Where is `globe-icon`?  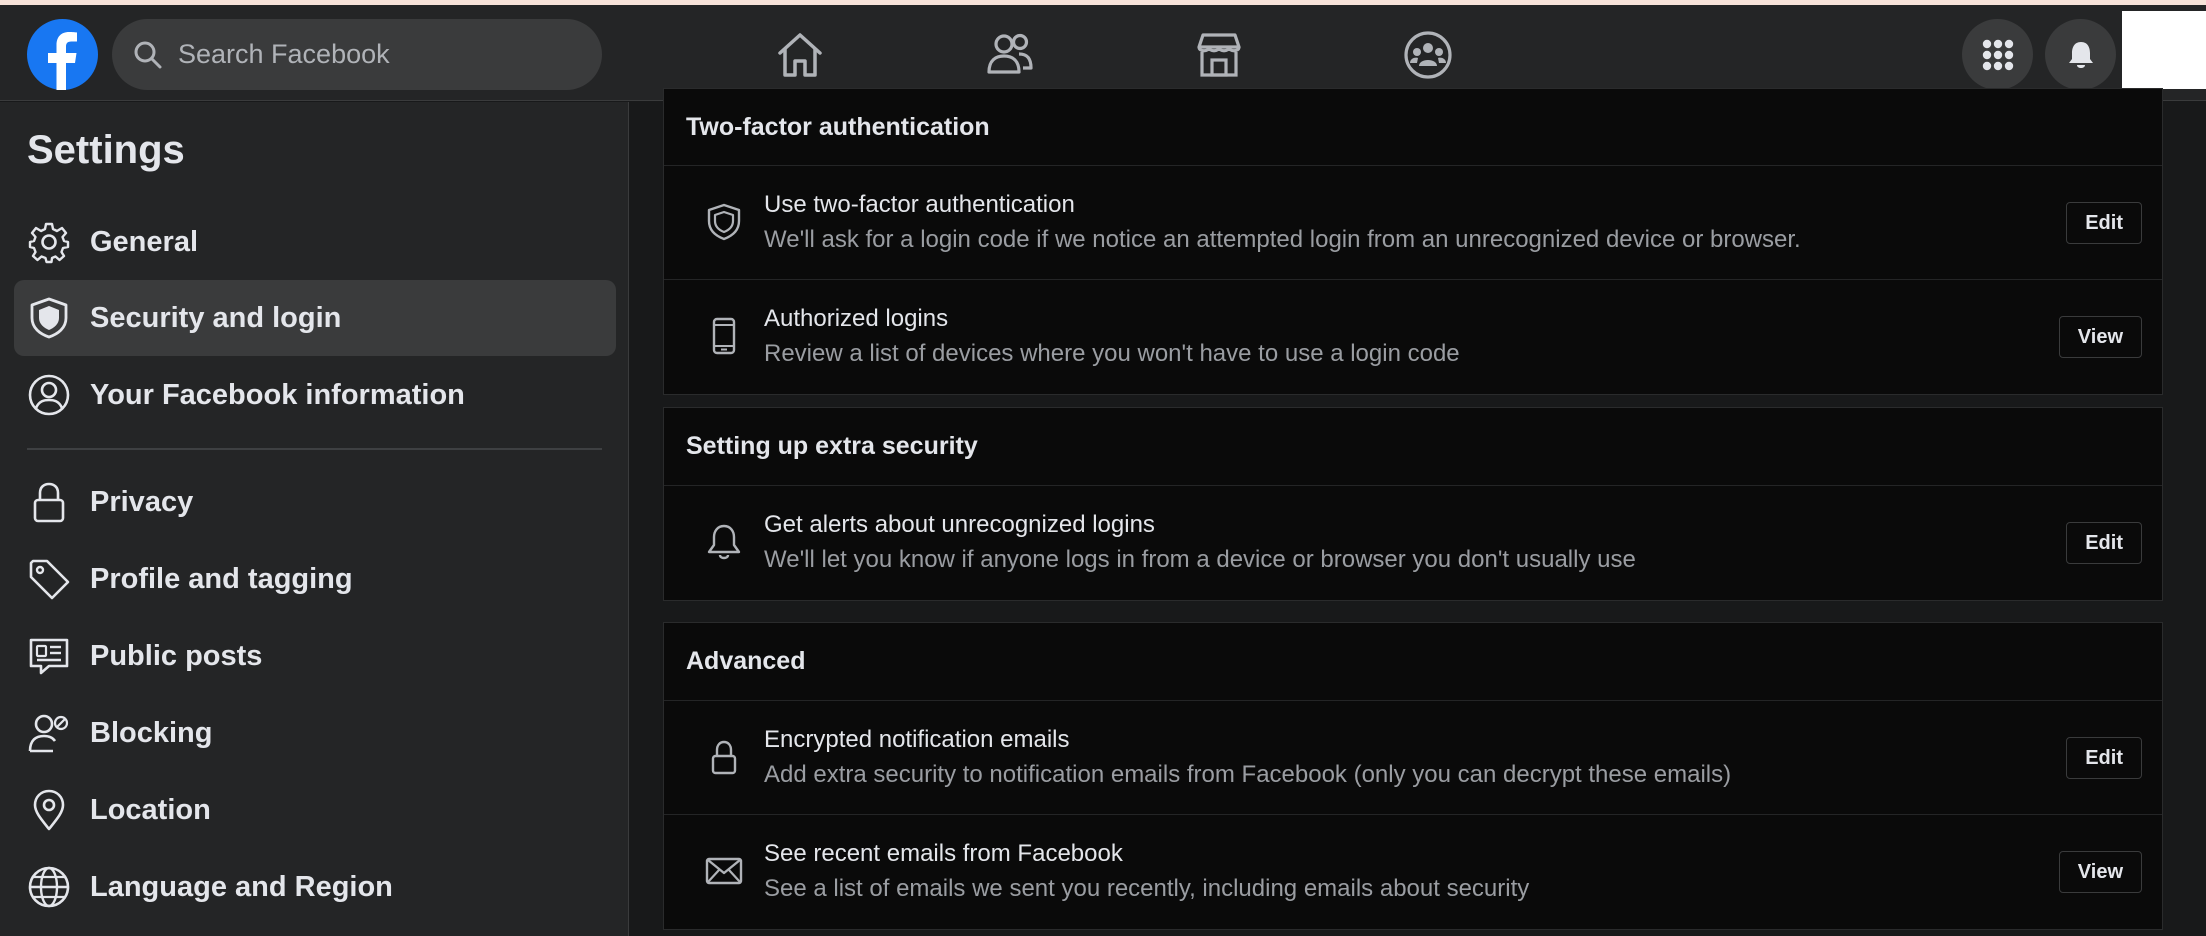 globe-icon is located at coordinates (49, 887).